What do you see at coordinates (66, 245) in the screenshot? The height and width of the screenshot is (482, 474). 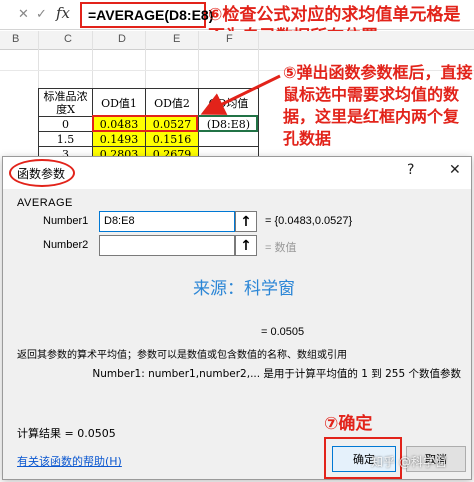 I see `arg-label-number2: Number2` at bounding box center [66, 245].